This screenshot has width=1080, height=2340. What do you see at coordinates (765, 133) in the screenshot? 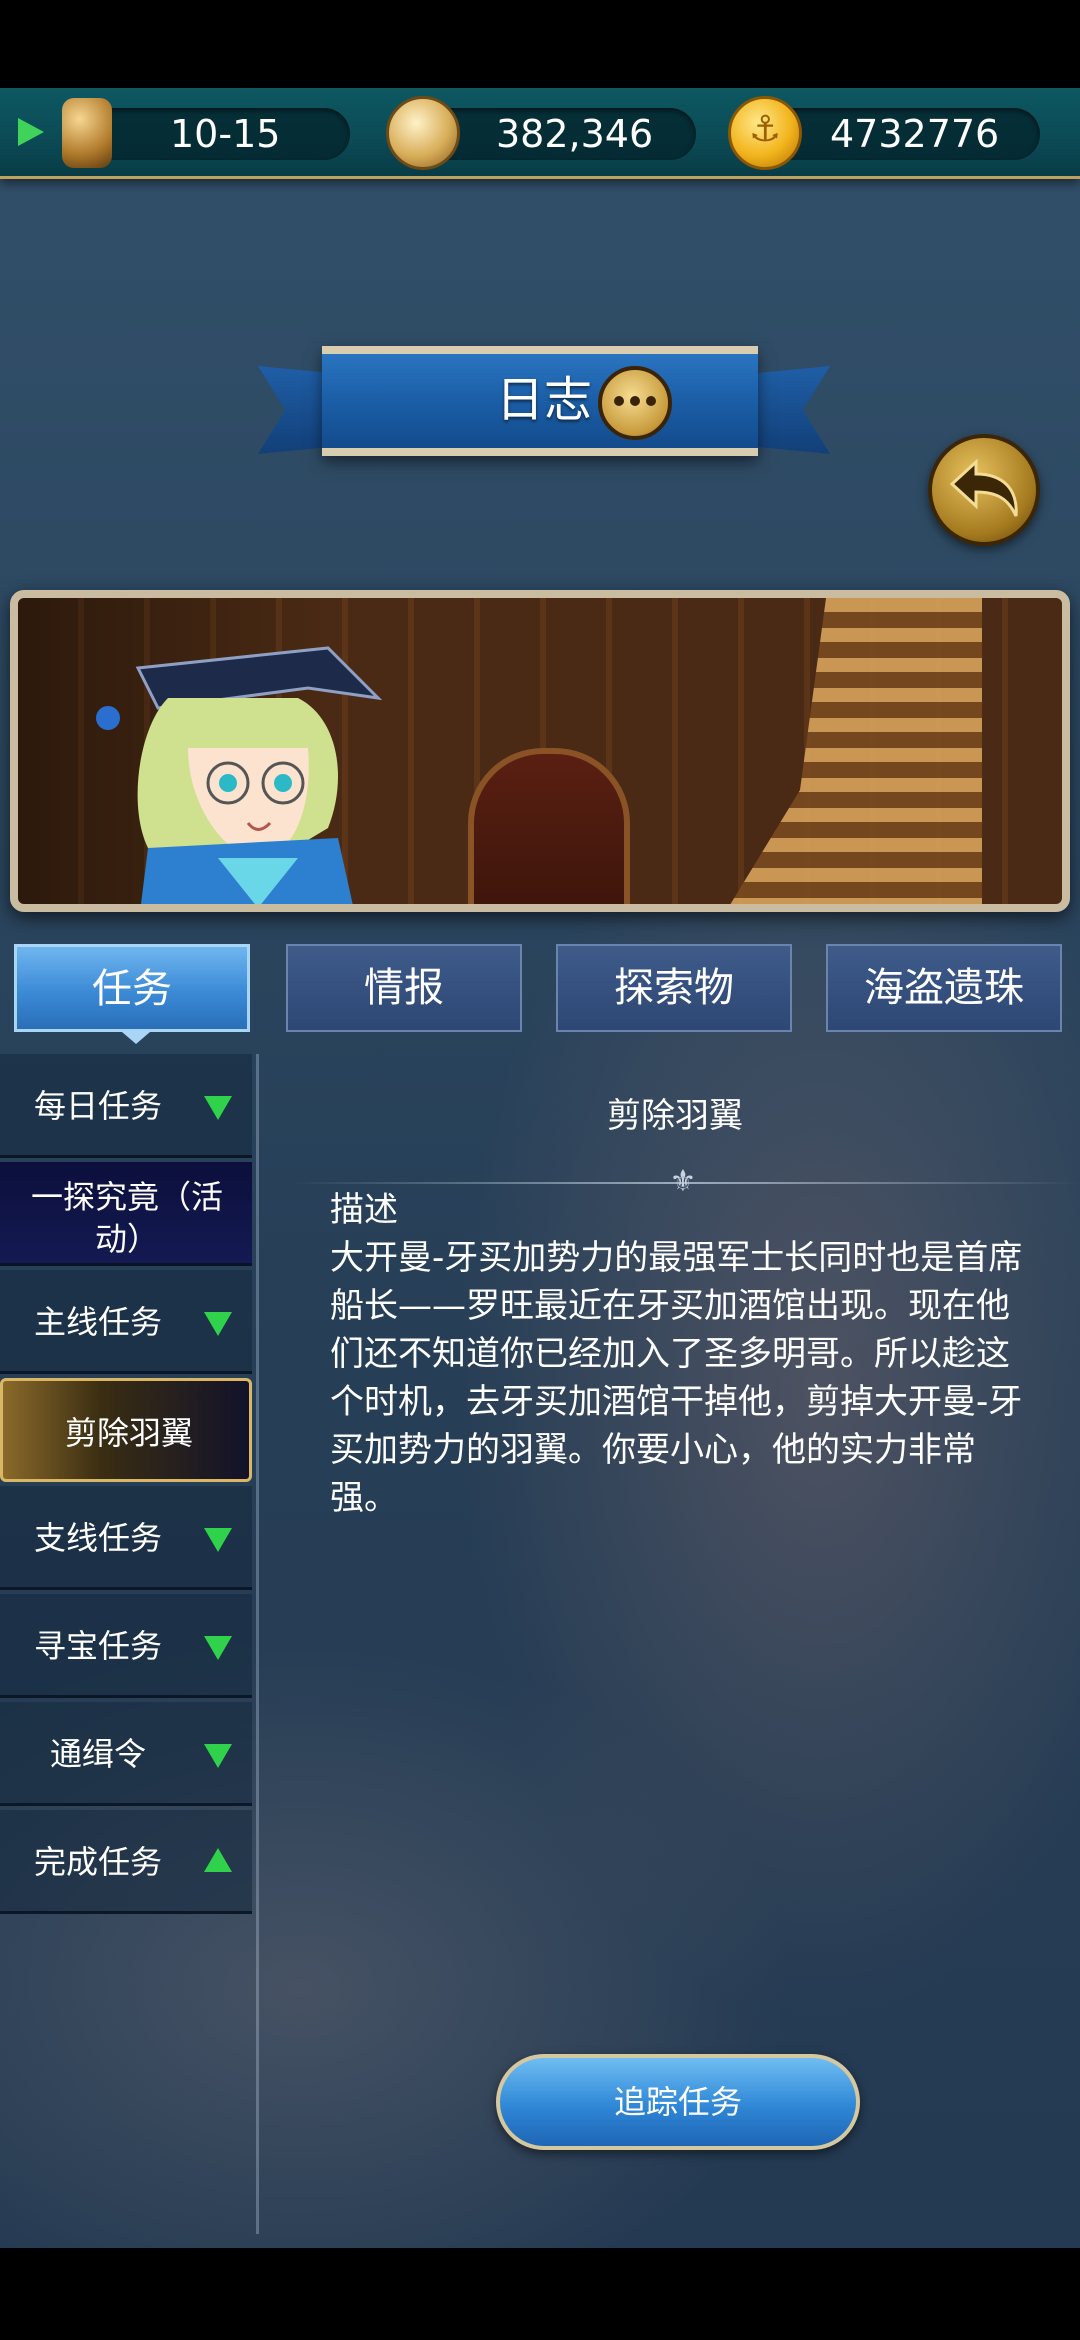
I see `anchor-coin-icon` at bounding box center [765, 133].